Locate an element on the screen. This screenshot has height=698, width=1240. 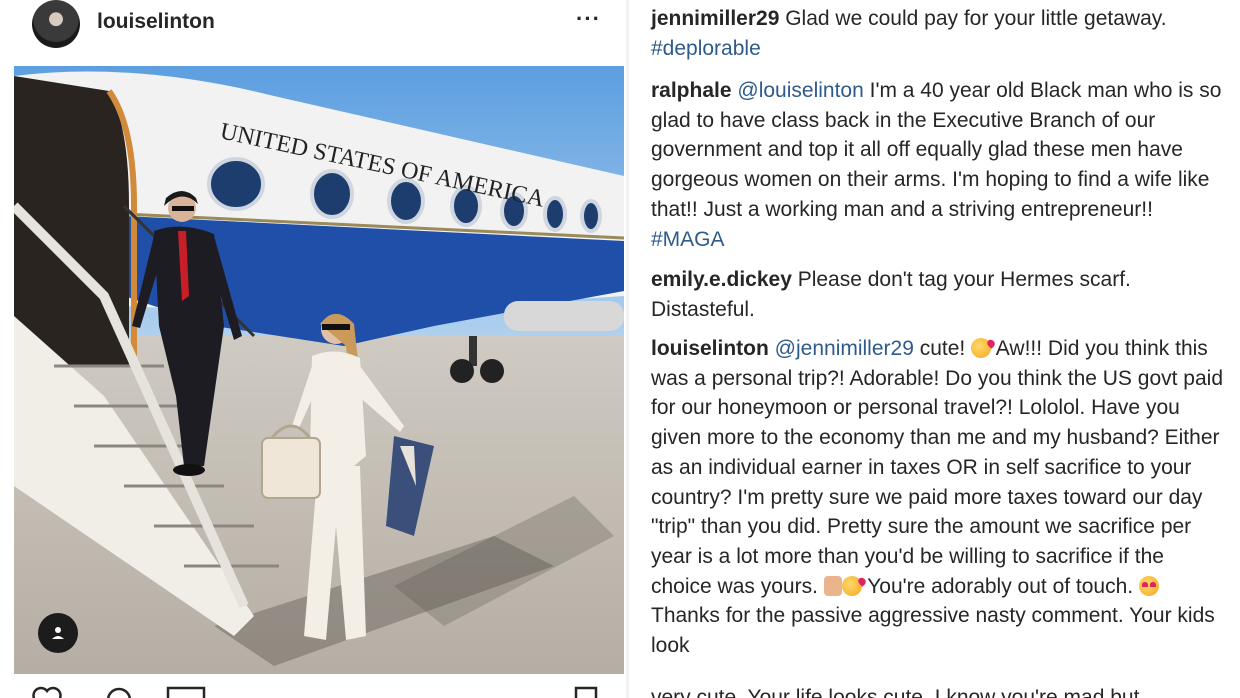
post-action-bar is located at coordinates (313, 690).